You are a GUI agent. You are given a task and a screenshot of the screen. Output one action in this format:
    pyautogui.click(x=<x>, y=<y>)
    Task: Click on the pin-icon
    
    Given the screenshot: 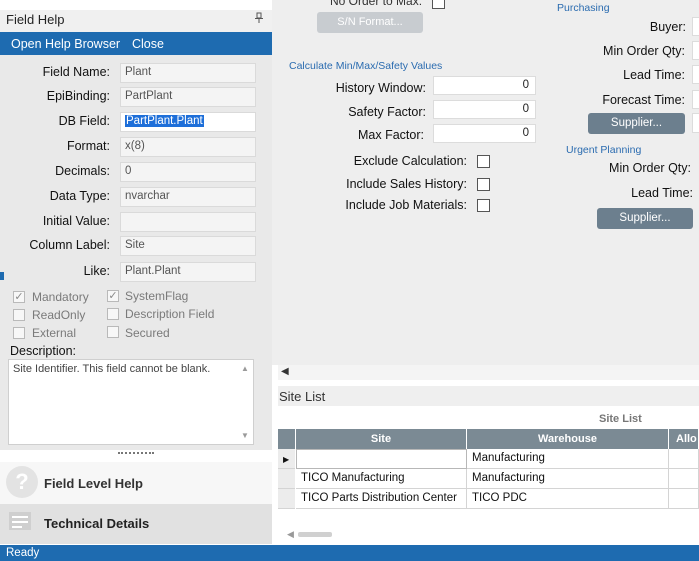 What is the action you would take?
    pyautogui.click(x=259, y=18)
    